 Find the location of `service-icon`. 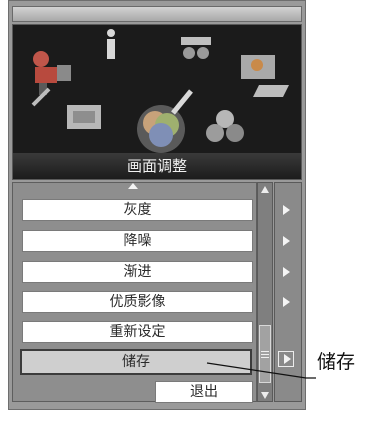

service-icon is located at coordinates (51, 79).